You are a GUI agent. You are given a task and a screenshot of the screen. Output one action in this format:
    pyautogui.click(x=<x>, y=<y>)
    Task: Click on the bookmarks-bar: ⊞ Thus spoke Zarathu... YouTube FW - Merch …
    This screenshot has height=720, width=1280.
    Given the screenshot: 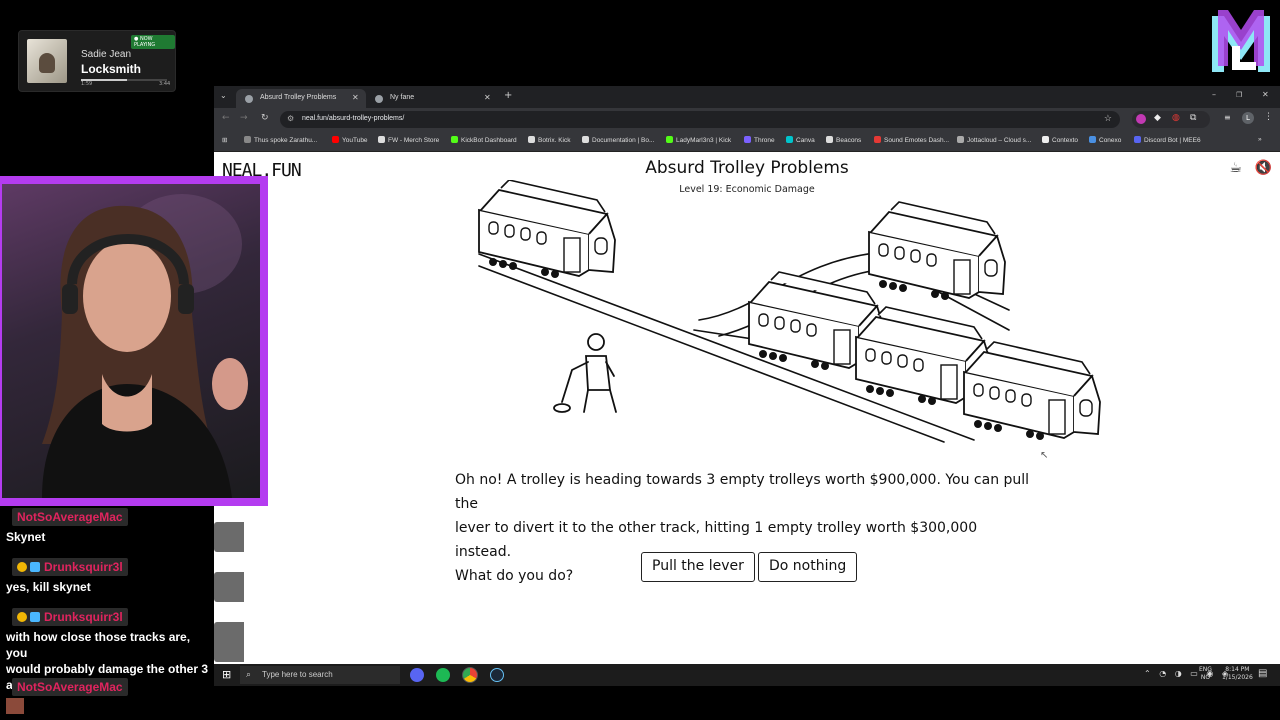 What is the action you would take?
    pyautogui.click(x=747, y=141)
    